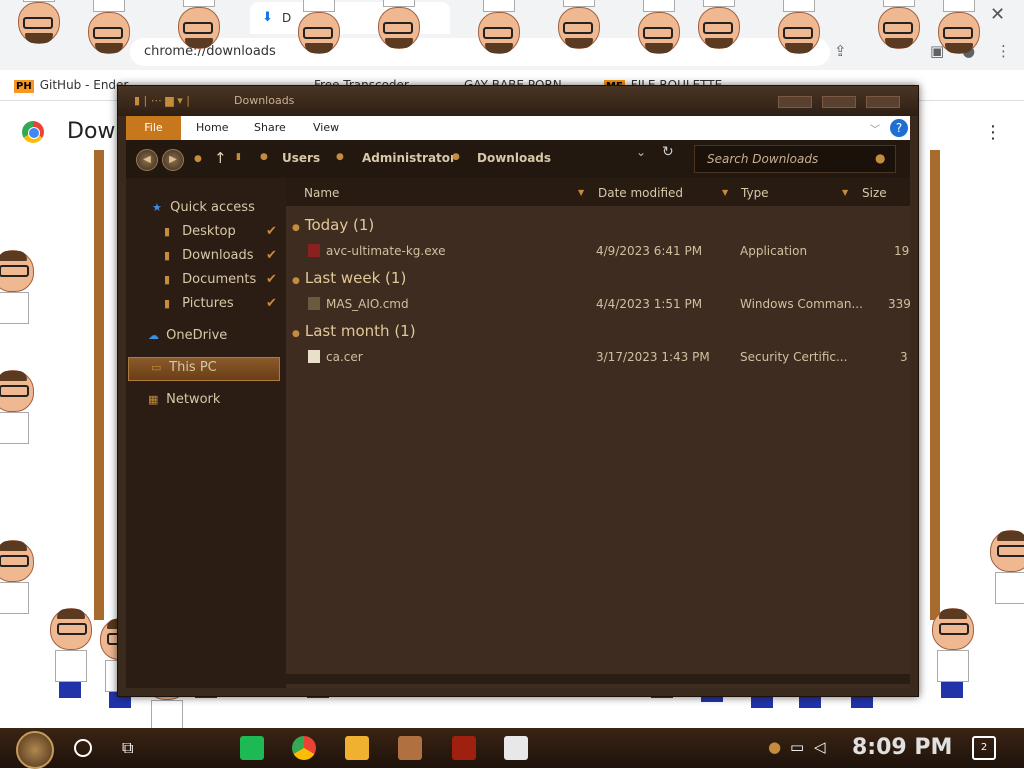  I want to click on quick-access-toolbar: ▮ | ⋯ ▆ ▾ |, so click(162, 100).